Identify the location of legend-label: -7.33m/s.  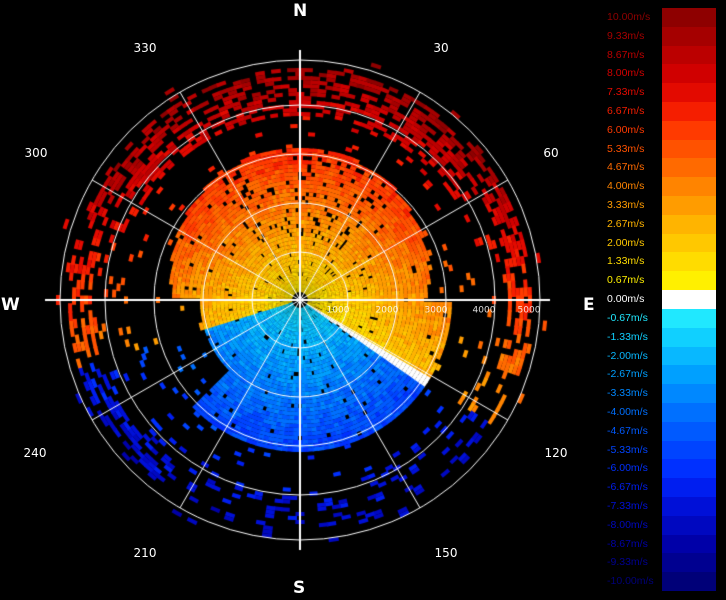
(627, 505).